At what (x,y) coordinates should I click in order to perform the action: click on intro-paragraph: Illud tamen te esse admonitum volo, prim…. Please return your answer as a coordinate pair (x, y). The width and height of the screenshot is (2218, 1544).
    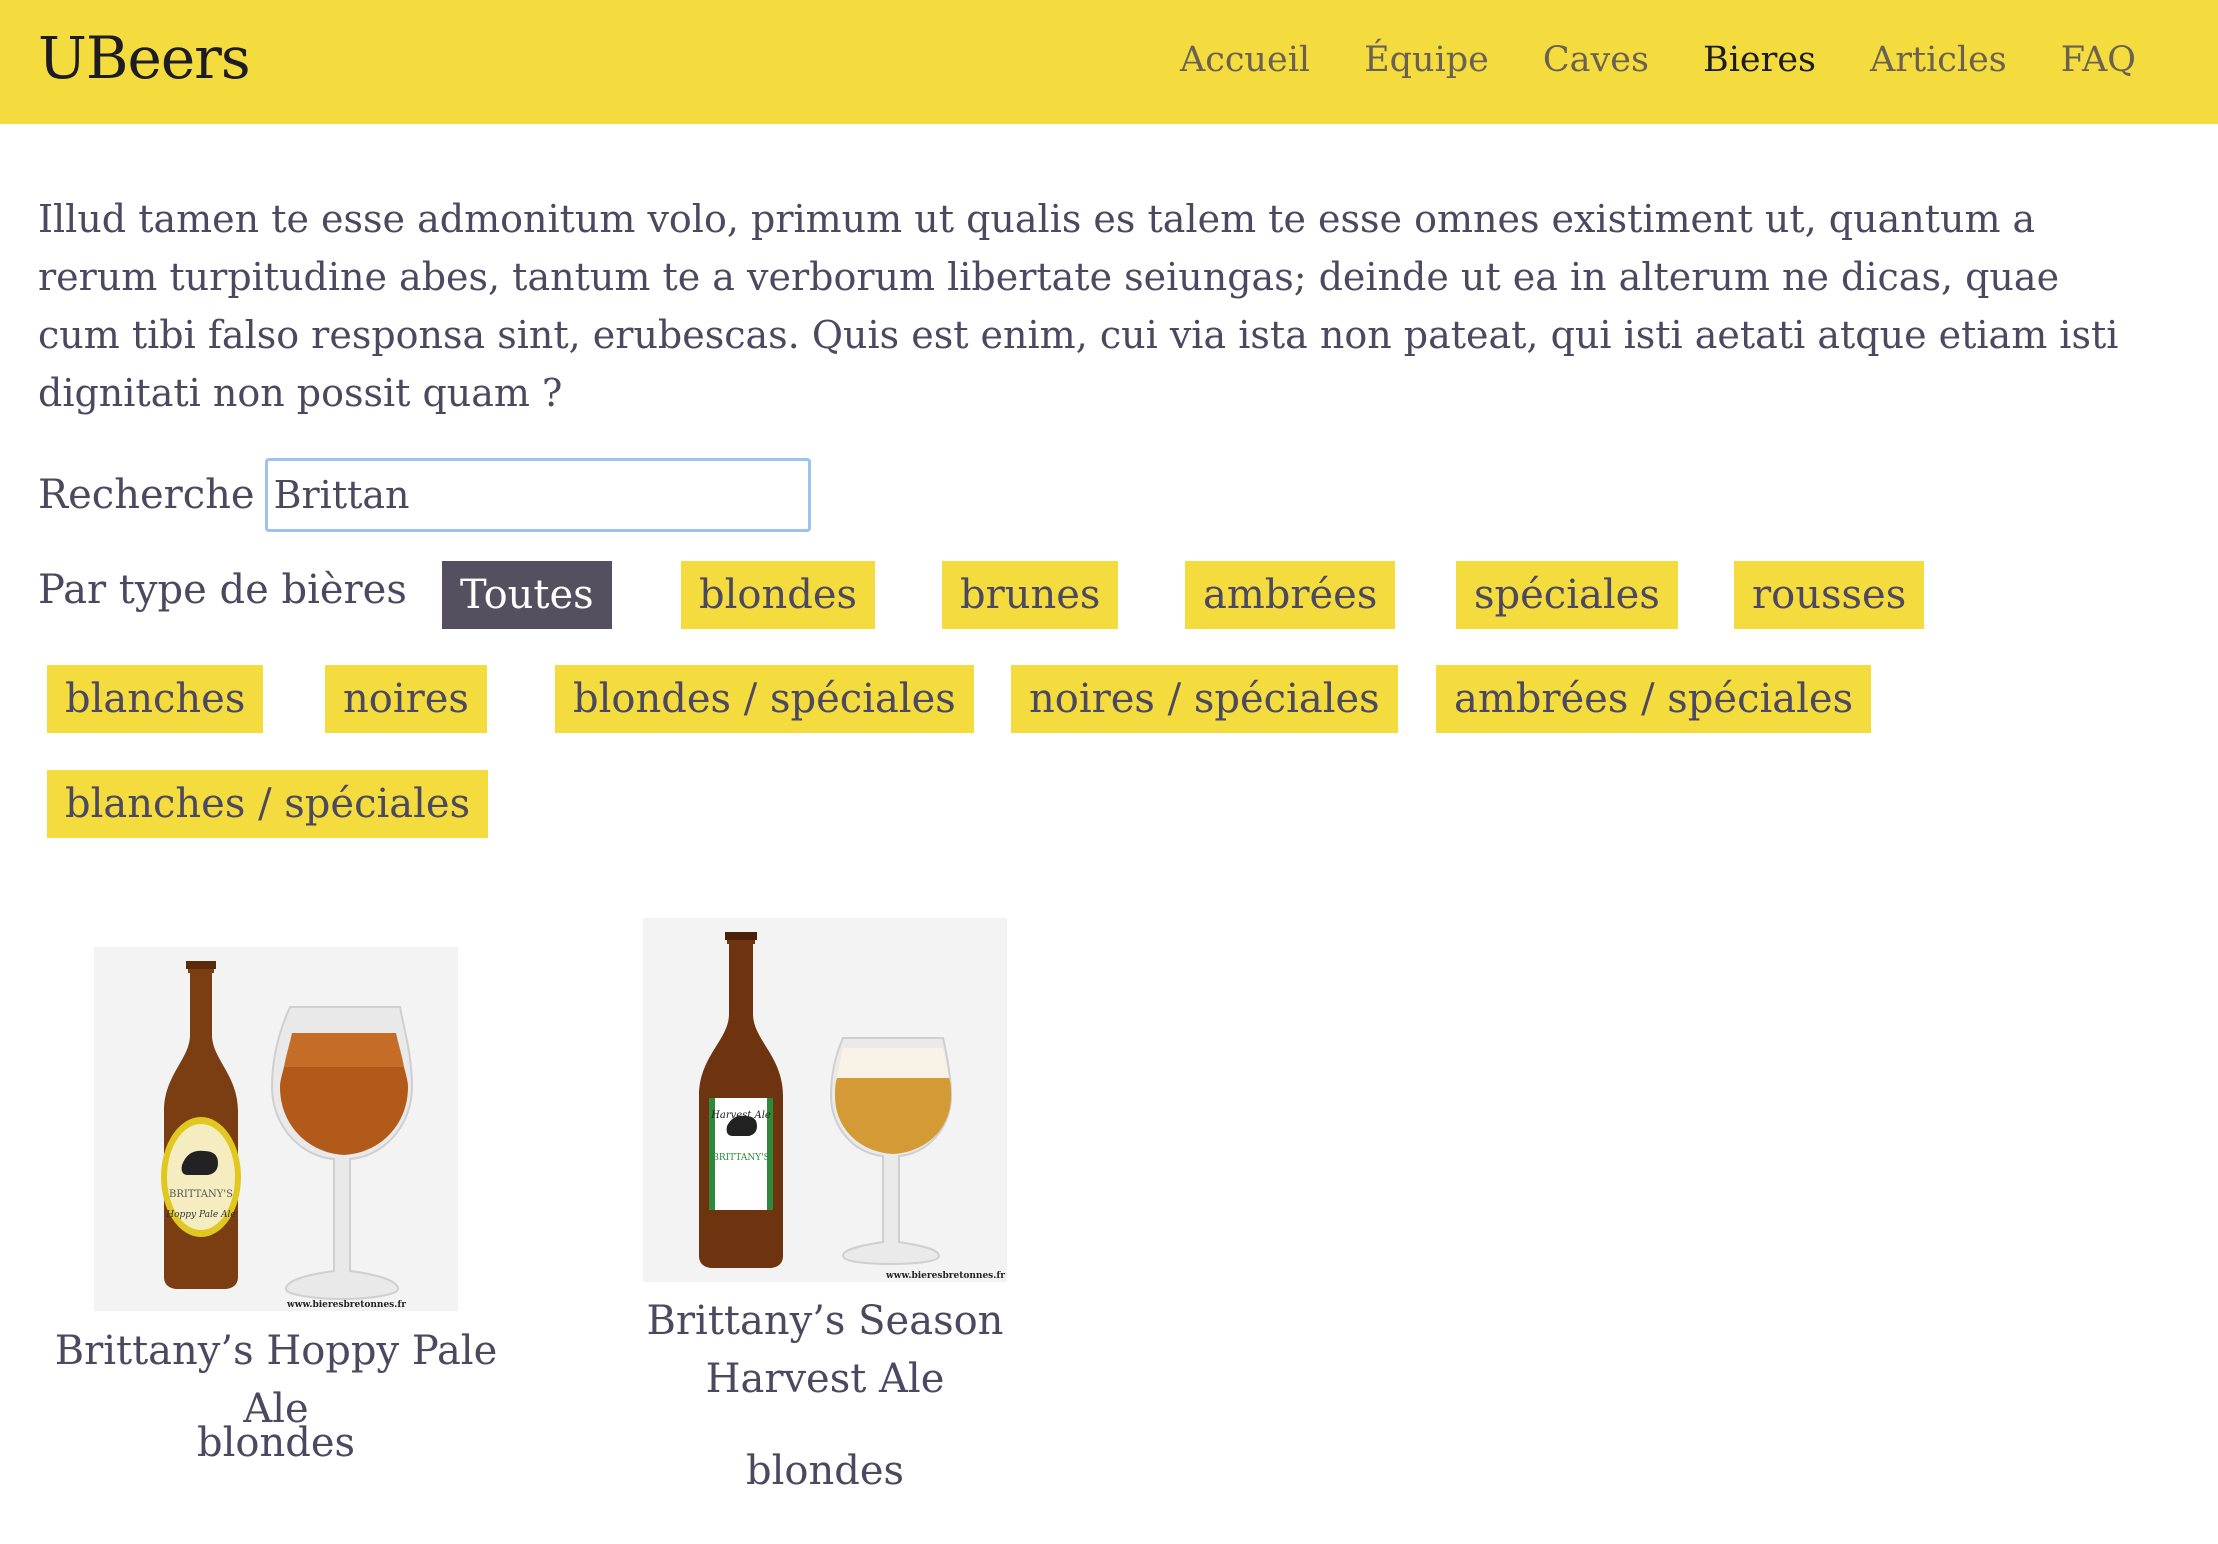
    Looking at the image, I should click on (1078, 306).